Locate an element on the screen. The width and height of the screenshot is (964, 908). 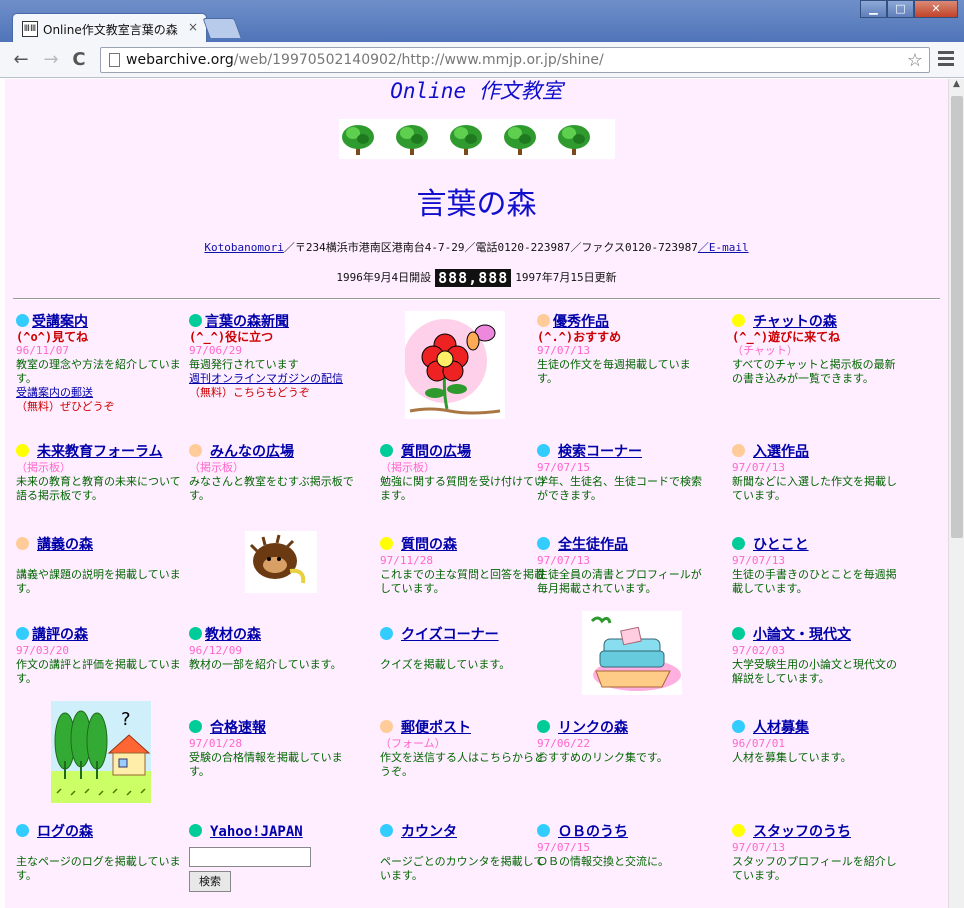
item-desc: 新聞などに入選した作文を掲載しています。 is located at coordinates (814, 488).